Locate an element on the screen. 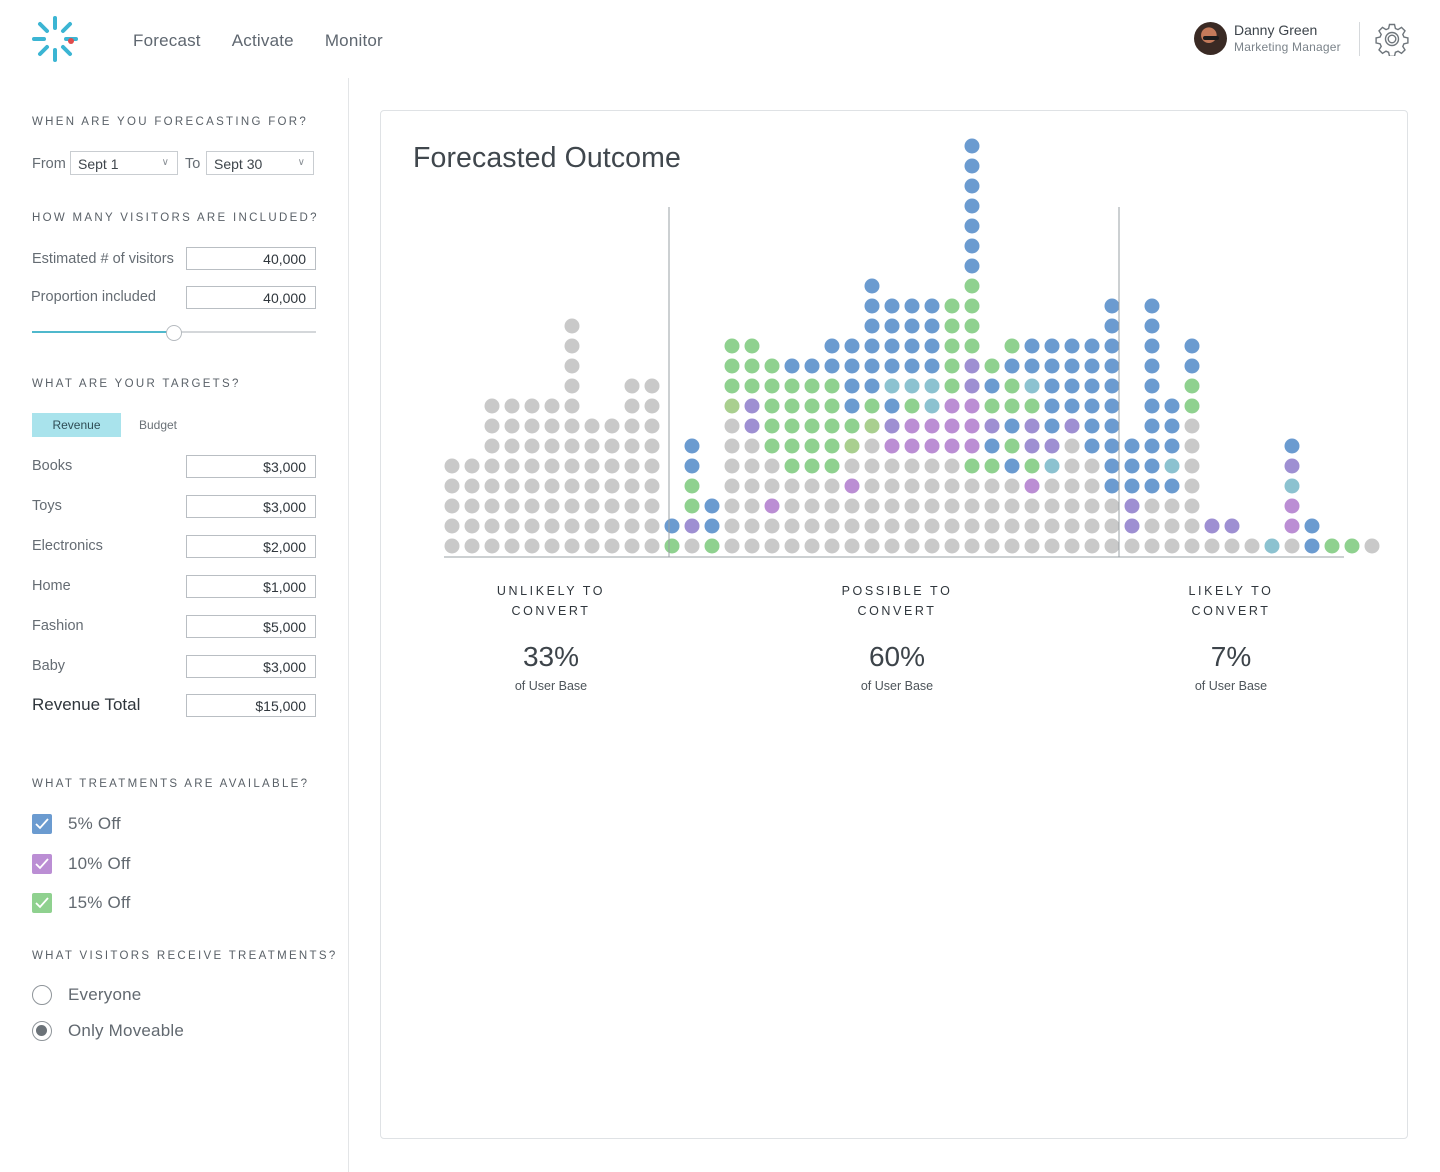 This screenshot has width=1440, height=1172. header-divider is located at coordinates (1359, 39).